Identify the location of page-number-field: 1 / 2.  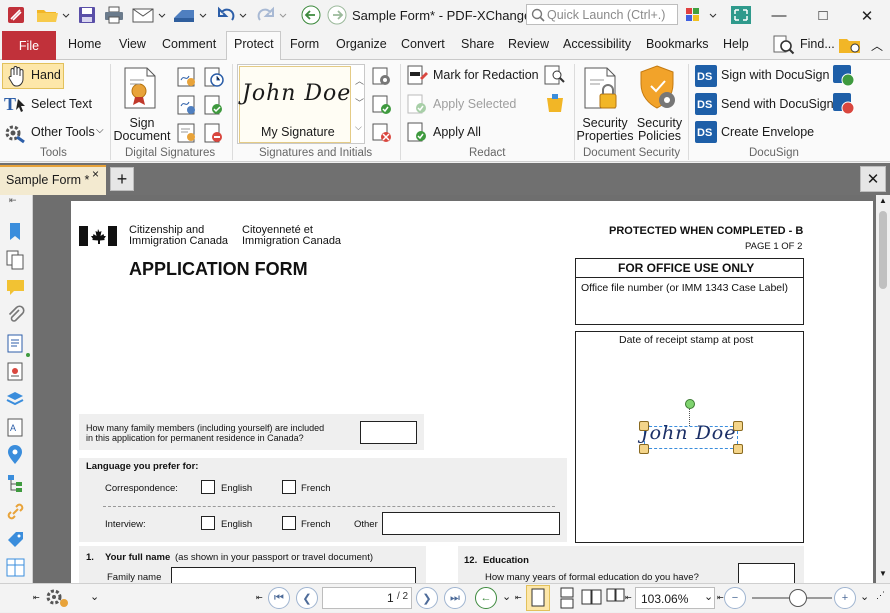
(367, 598).